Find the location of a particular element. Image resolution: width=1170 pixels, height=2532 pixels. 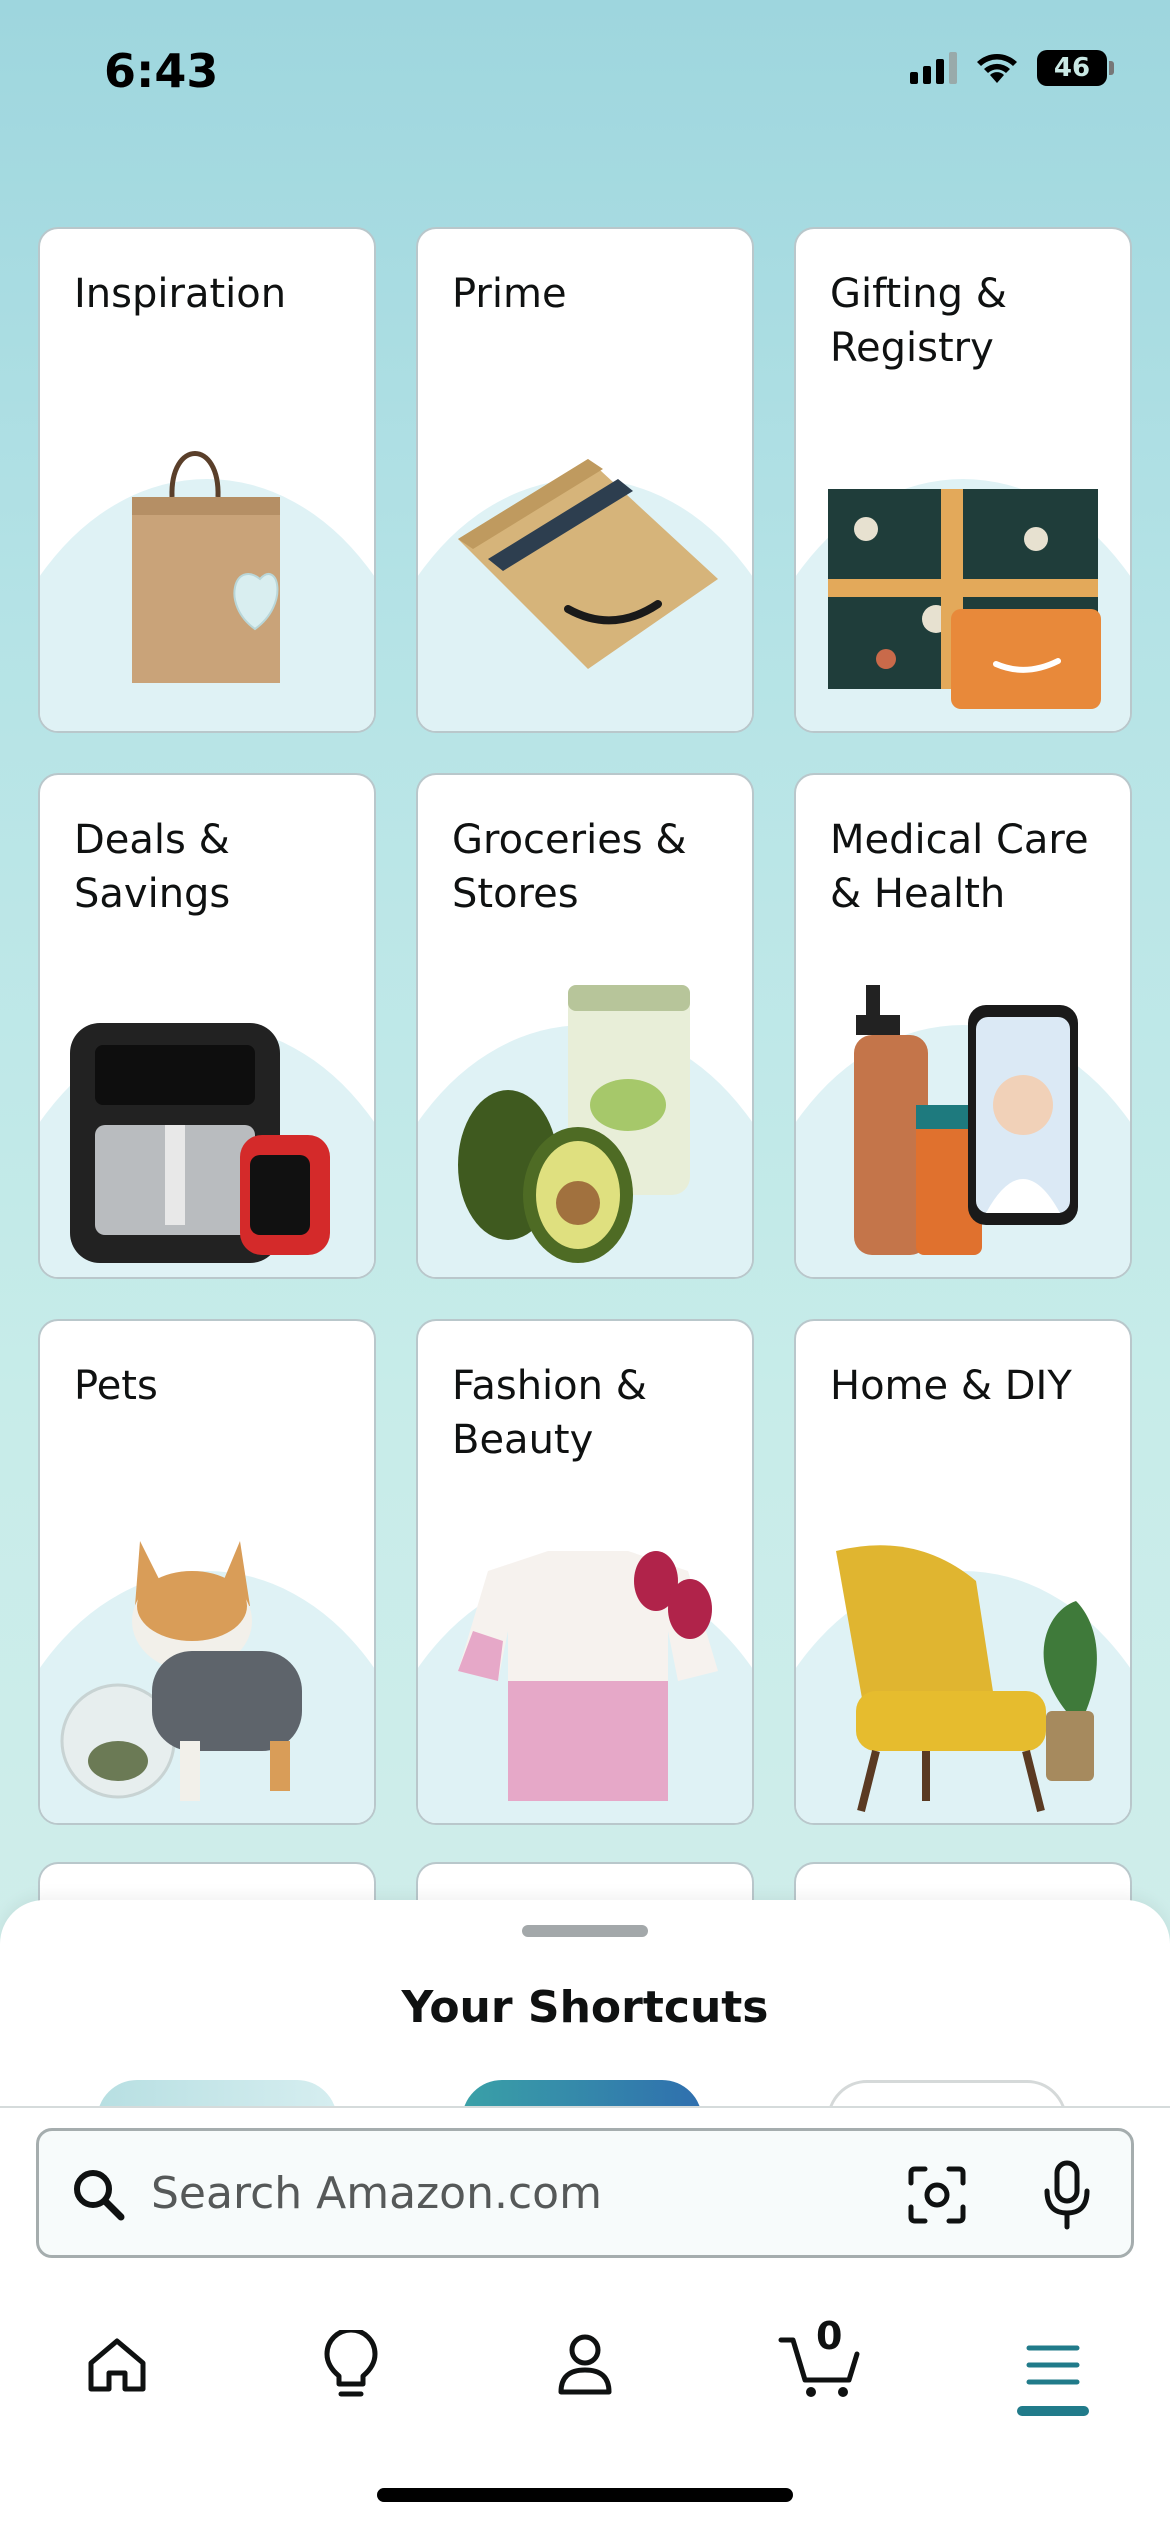

category-title: Fashion & Beauty is located at coordinates (549, 1413).